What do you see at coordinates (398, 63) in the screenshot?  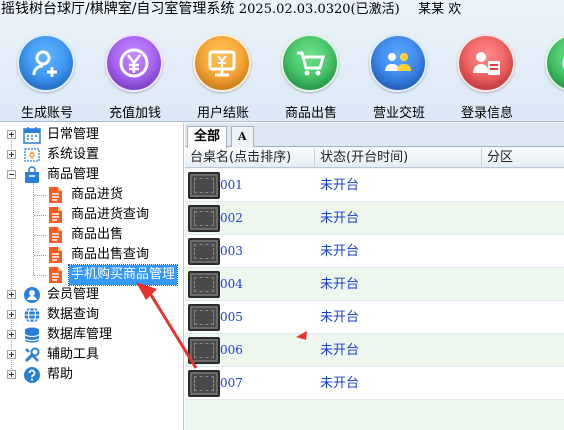 I see `shift-handover-icon` at bounding box center [398, 63].